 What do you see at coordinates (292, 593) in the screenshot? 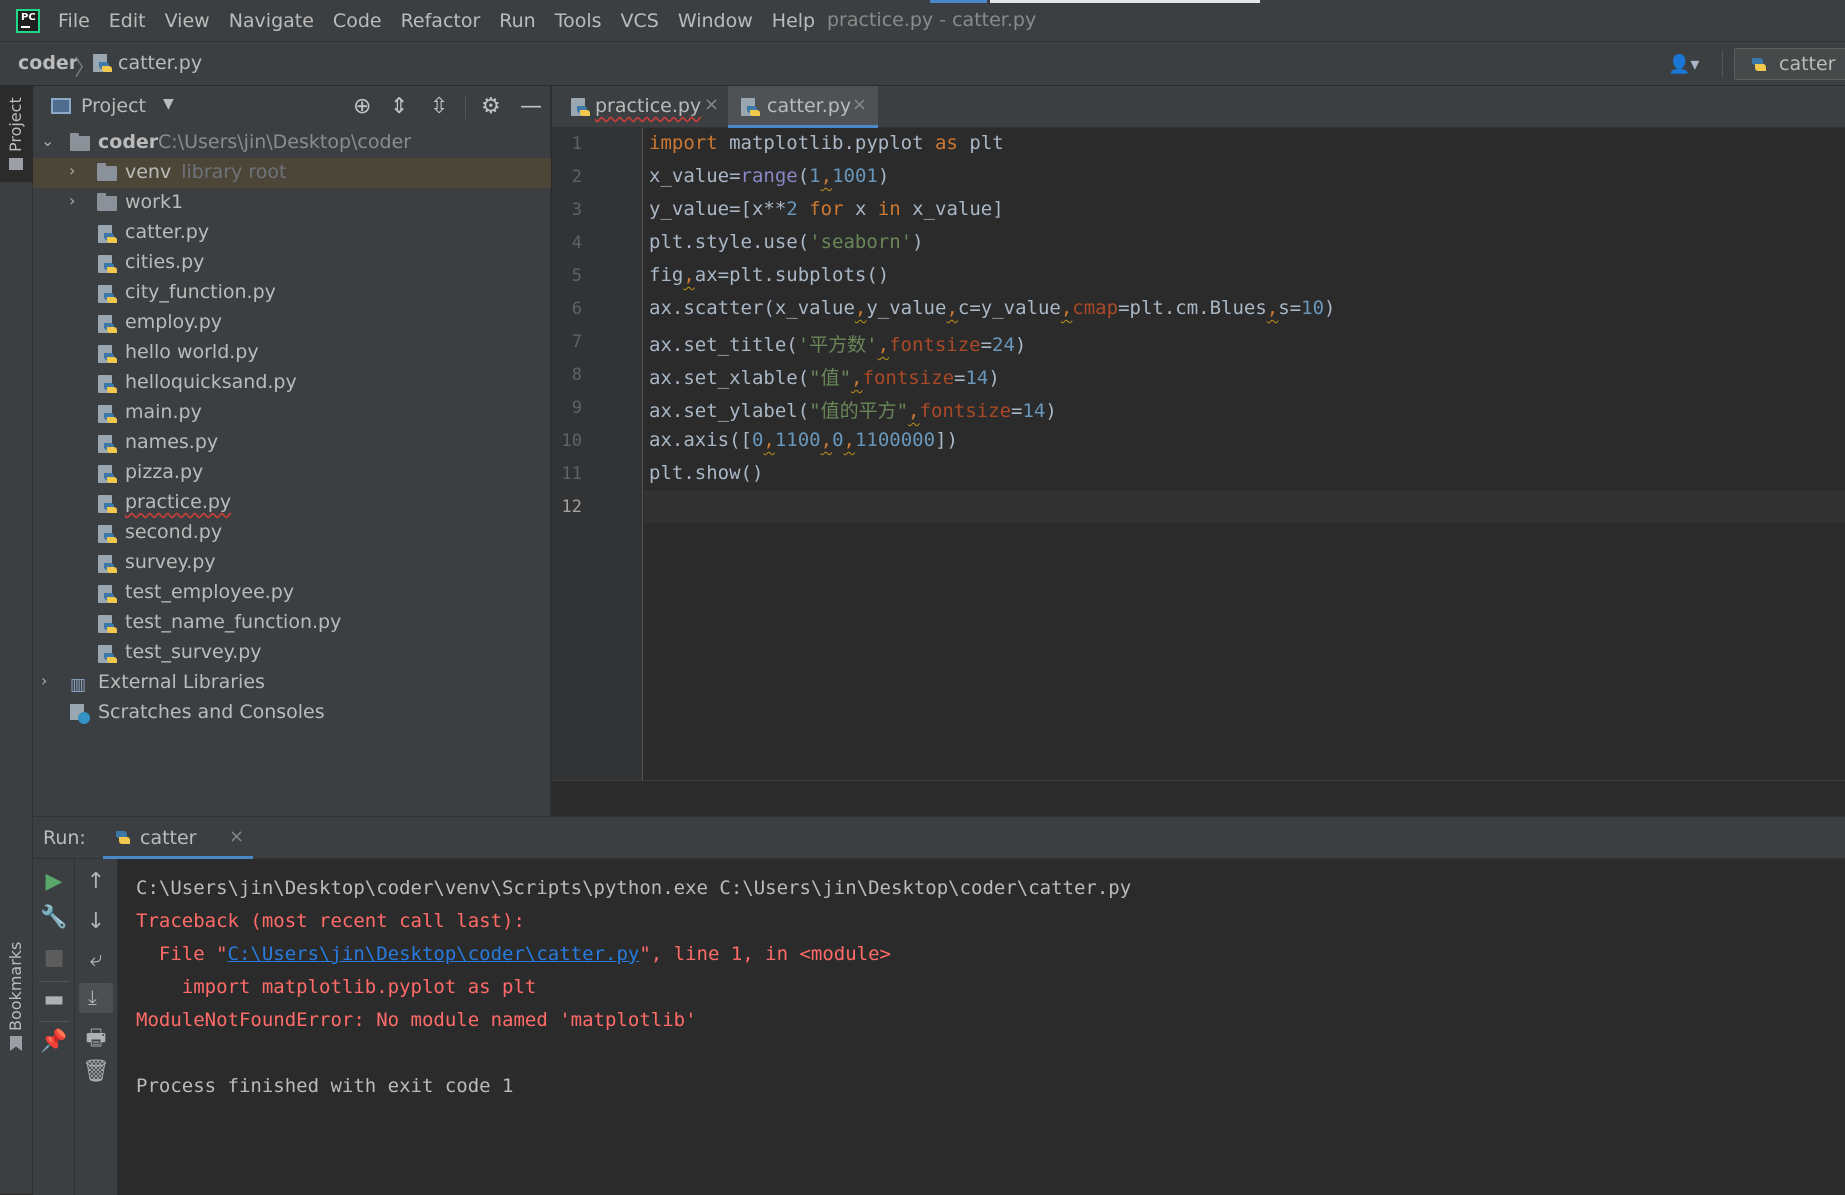
I see `tree-row-file: test_employee.py` at bounding box center [292, 593].